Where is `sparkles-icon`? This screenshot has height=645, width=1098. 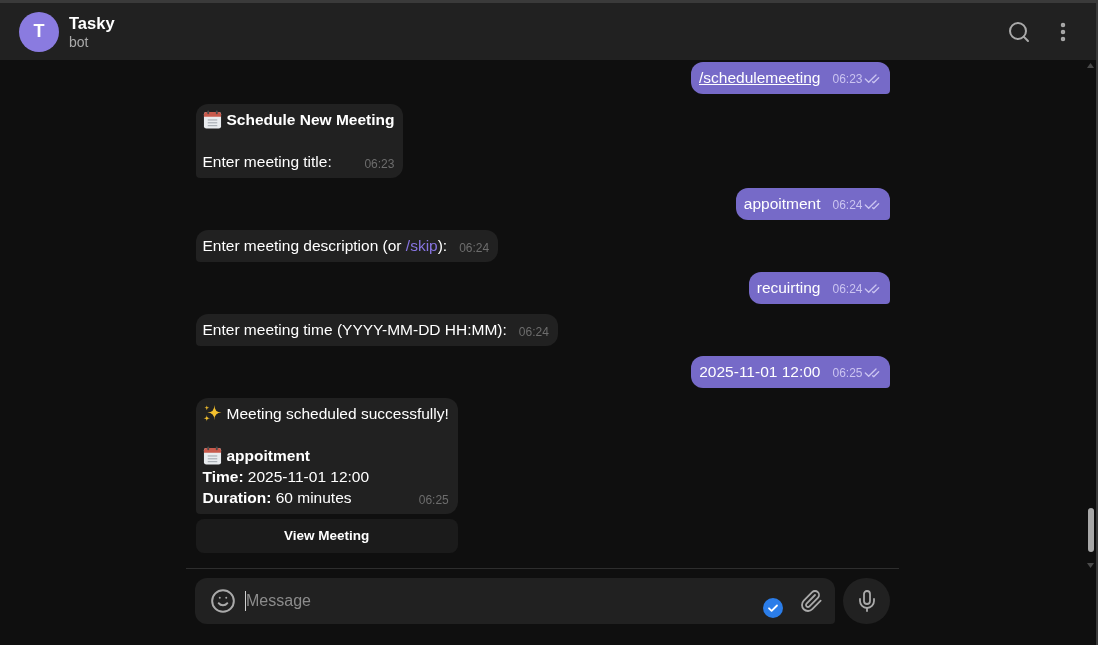
sparkles-icon is located at coordinates (212, 413).